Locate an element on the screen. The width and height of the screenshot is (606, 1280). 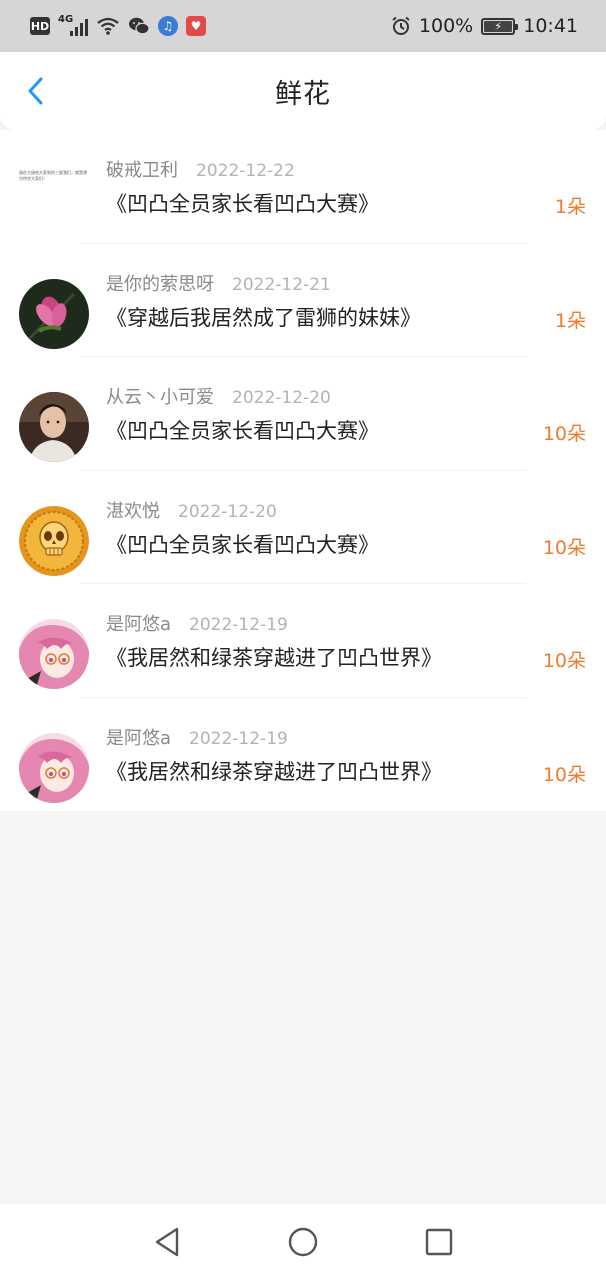
magnolia-flower-avatar is located at coordinates (54, 313).